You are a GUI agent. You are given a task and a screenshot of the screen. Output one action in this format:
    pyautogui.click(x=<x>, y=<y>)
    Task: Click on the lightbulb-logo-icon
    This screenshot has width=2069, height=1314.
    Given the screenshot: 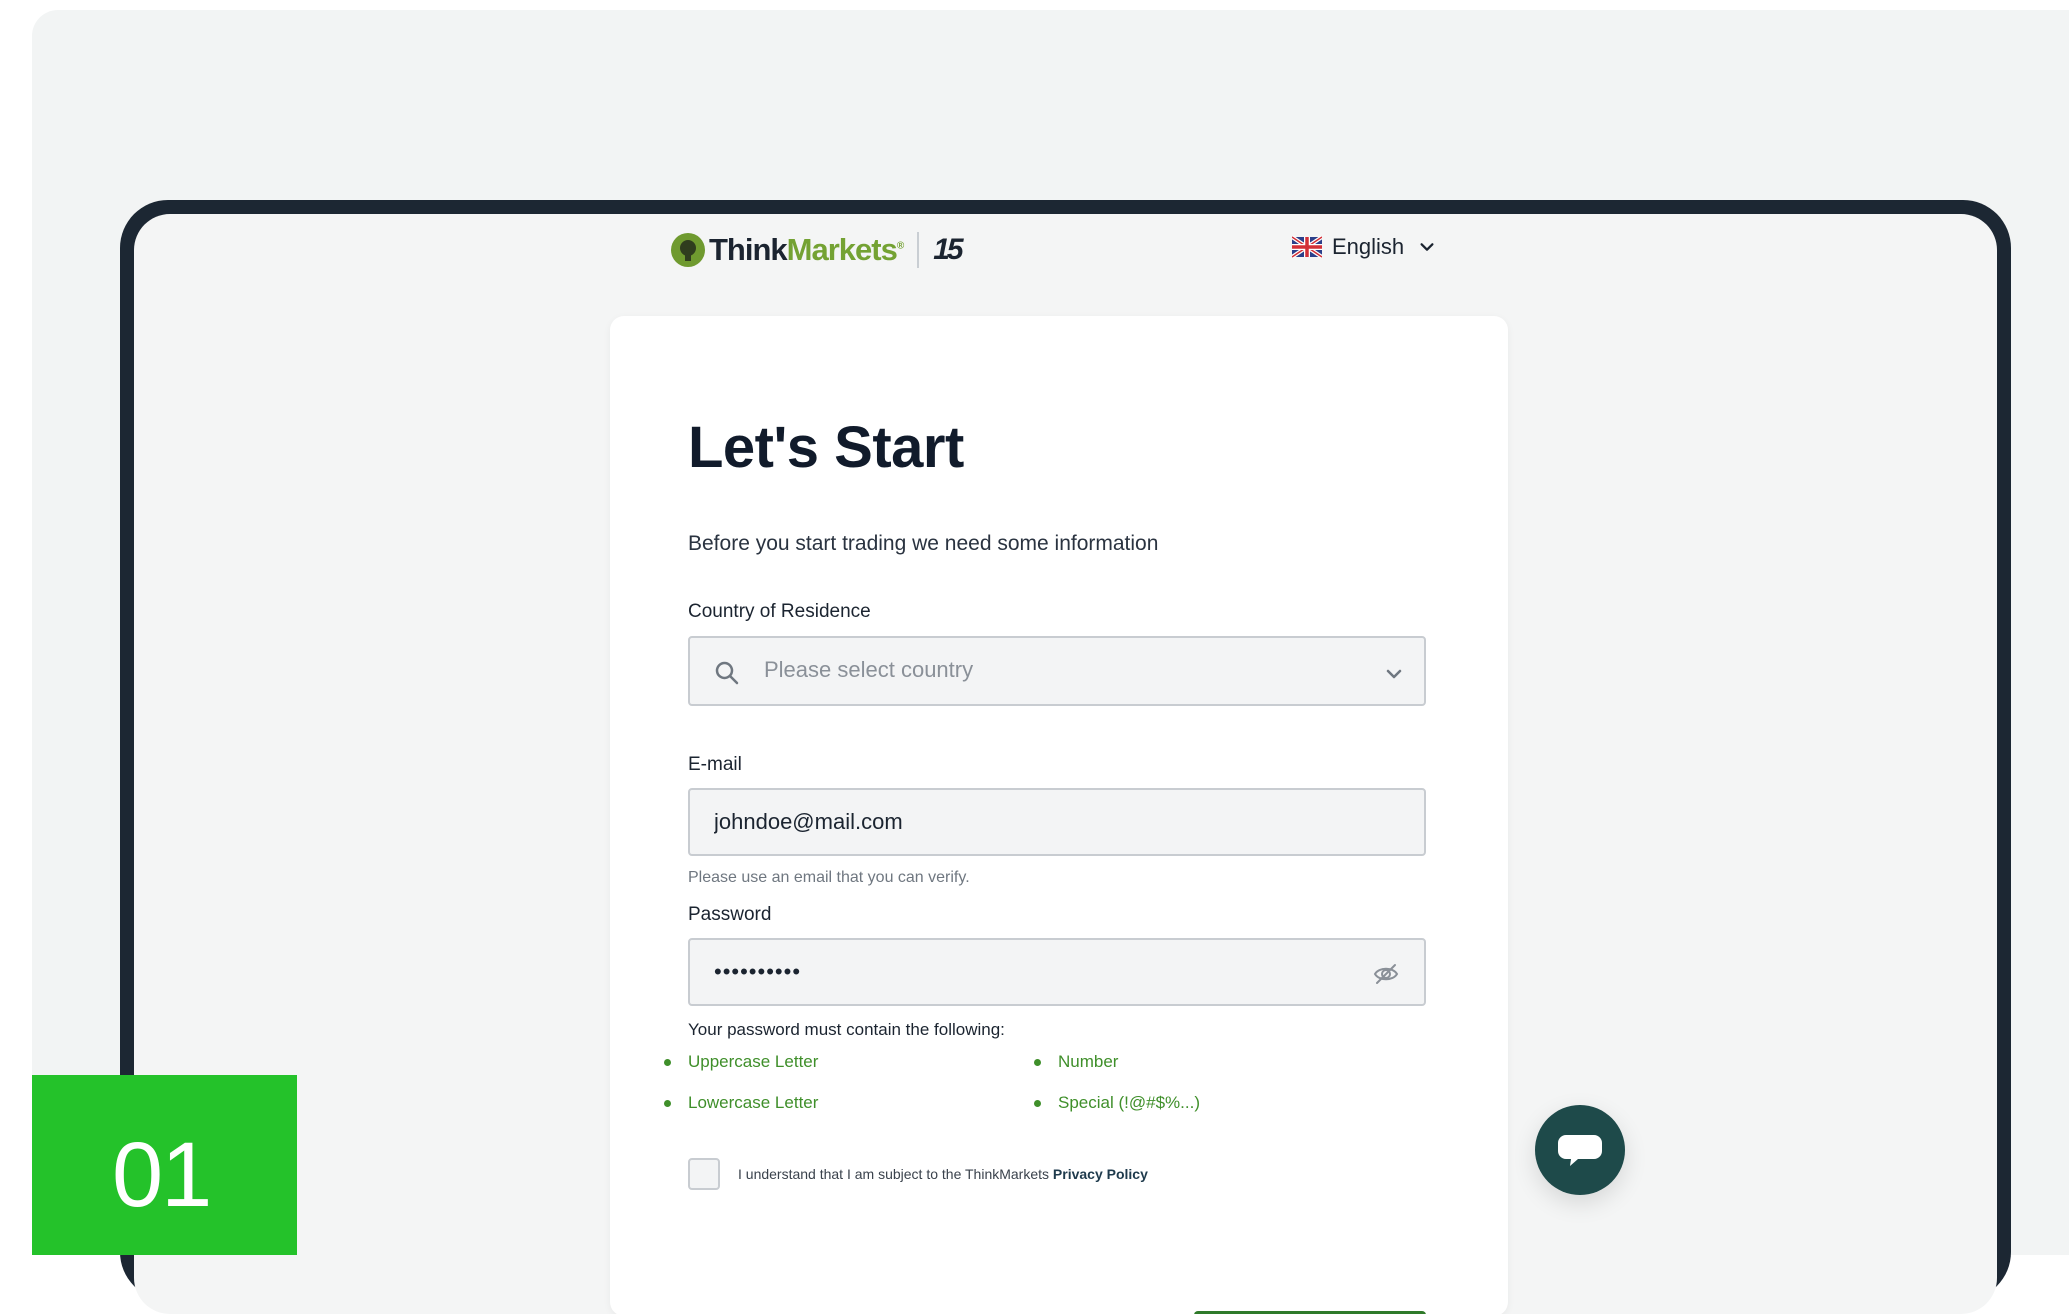 What is the action you would take?
    pyautogui.click(x=688, y=250)
    